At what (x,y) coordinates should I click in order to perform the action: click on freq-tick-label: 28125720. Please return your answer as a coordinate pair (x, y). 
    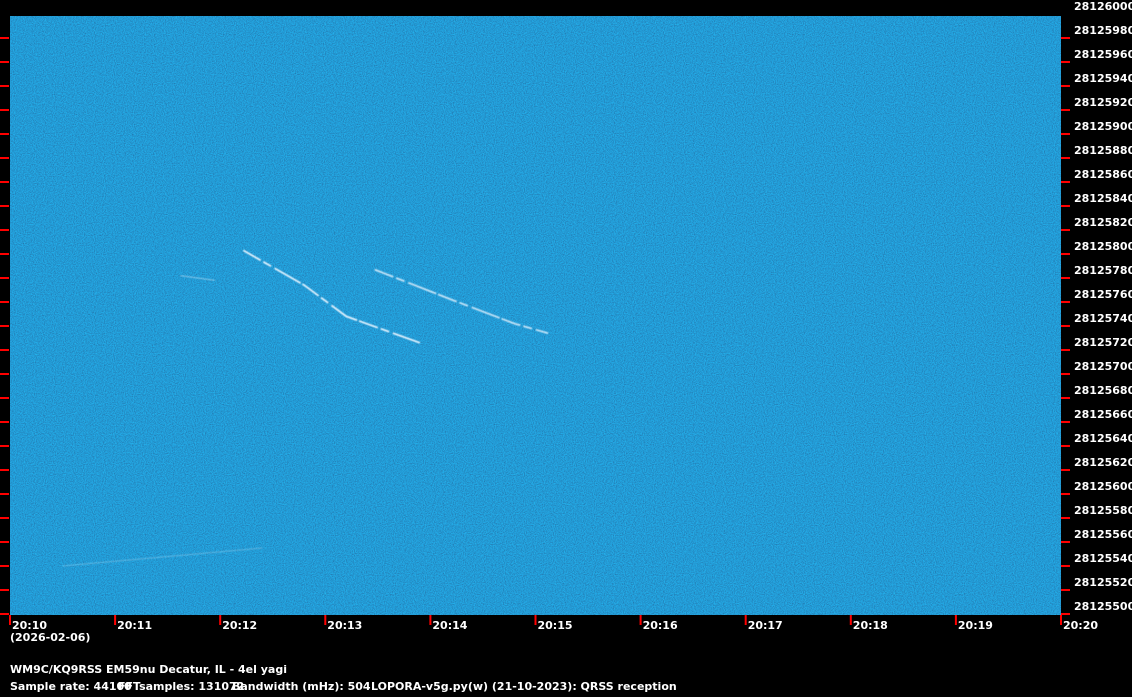
    Looking at the image, I should click on (1103, 342).